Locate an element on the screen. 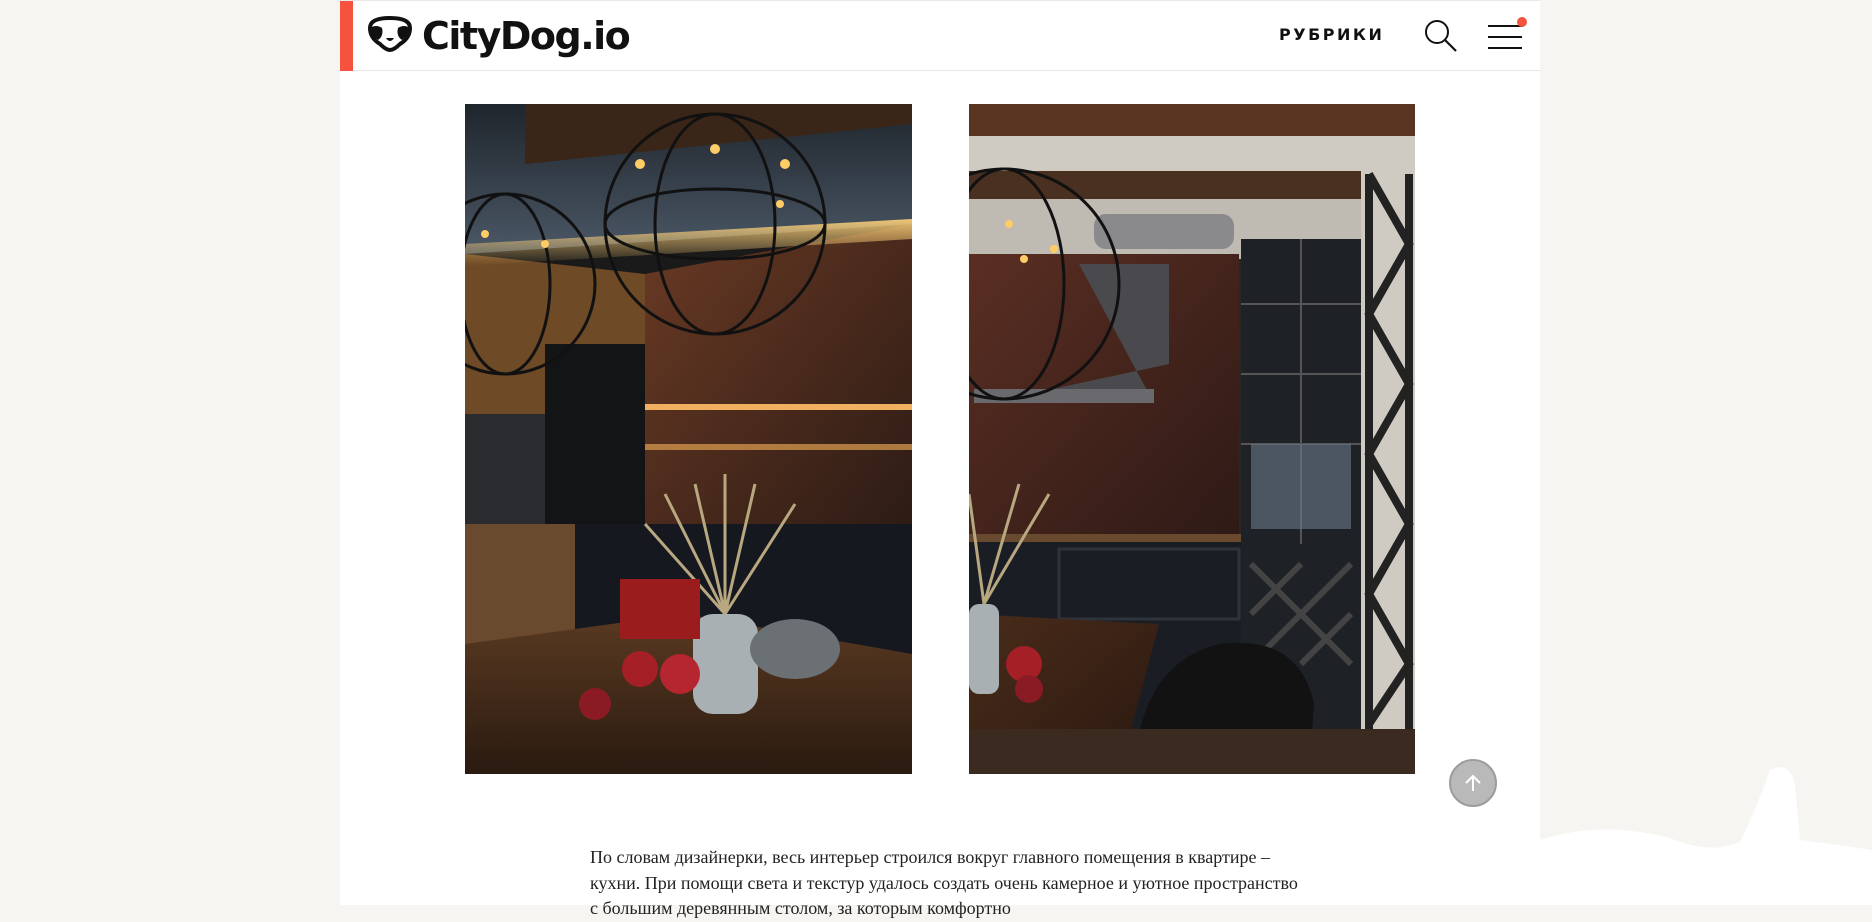 This screenshot has width=1872, height=922. search-button is located at coordinates (1441, 36).